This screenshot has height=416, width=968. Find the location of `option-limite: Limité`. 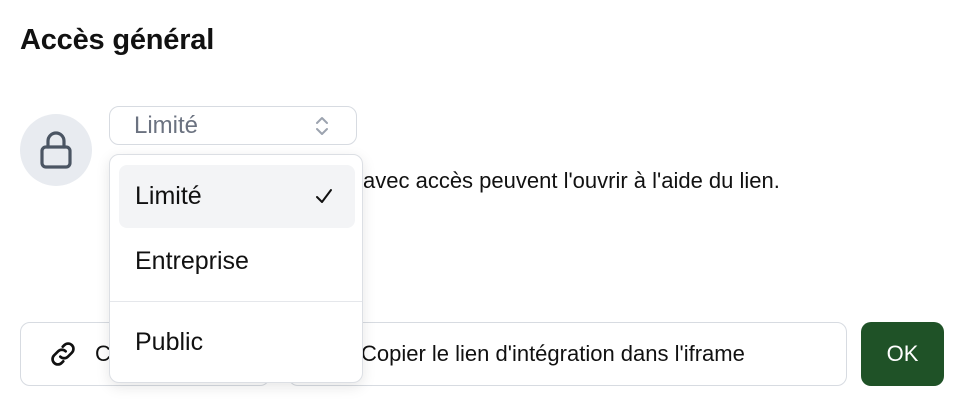

option-limite: Limité is located at coordinates (237, 196).